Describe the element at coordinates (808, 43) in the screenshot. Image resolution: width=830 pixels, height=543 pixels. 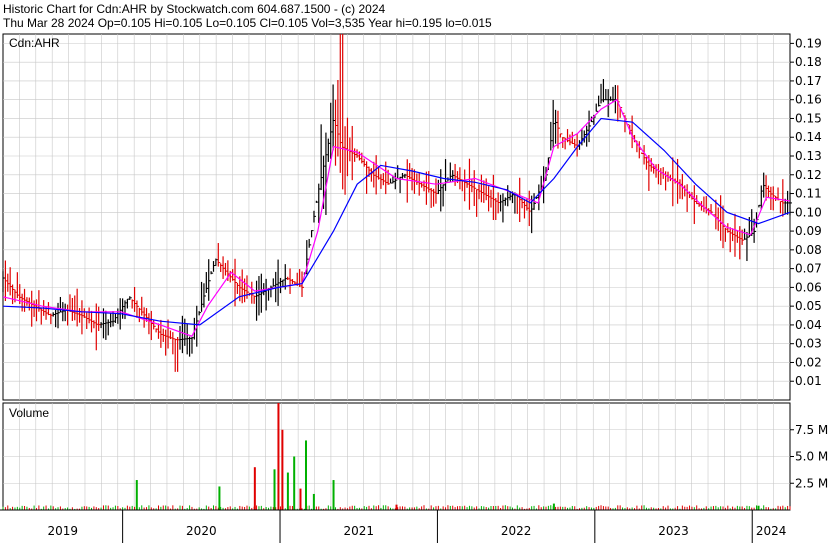
I see `price-tick-label: 0.19` at that location.